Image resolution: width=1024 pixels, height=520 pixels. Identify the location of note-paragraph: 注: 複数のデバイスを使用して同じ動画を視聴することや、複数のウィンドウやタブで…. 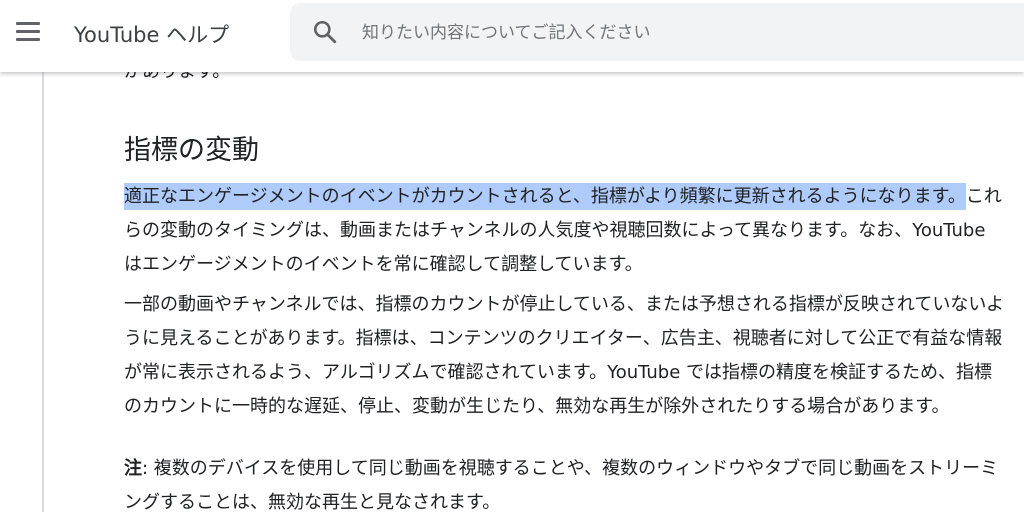
(564, 486).